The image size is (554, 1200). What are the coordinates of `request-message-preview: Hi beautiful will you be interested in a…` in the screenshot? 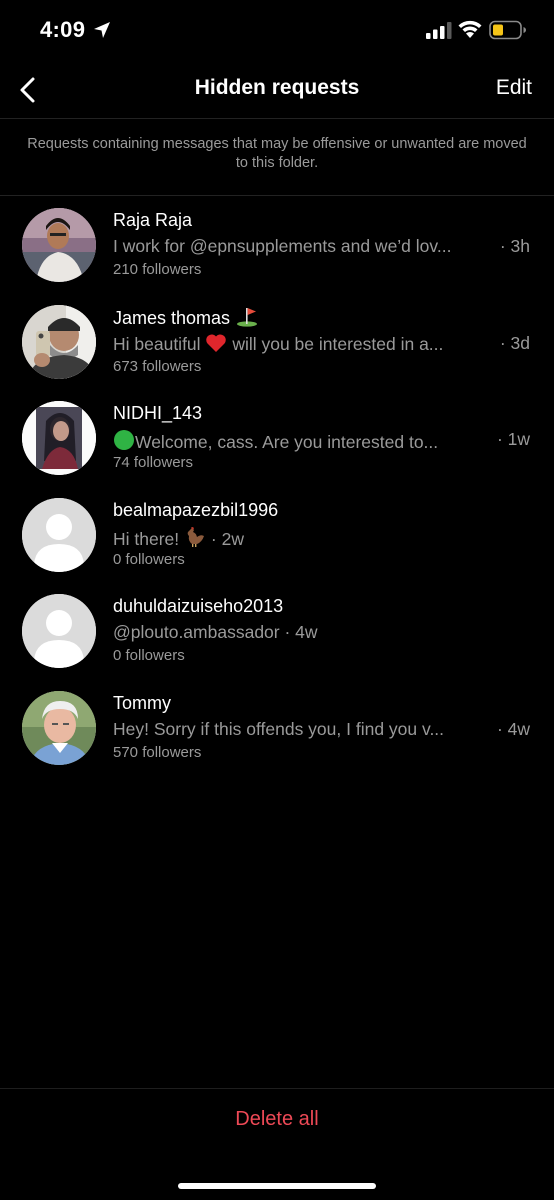 It's located at (278, 343).